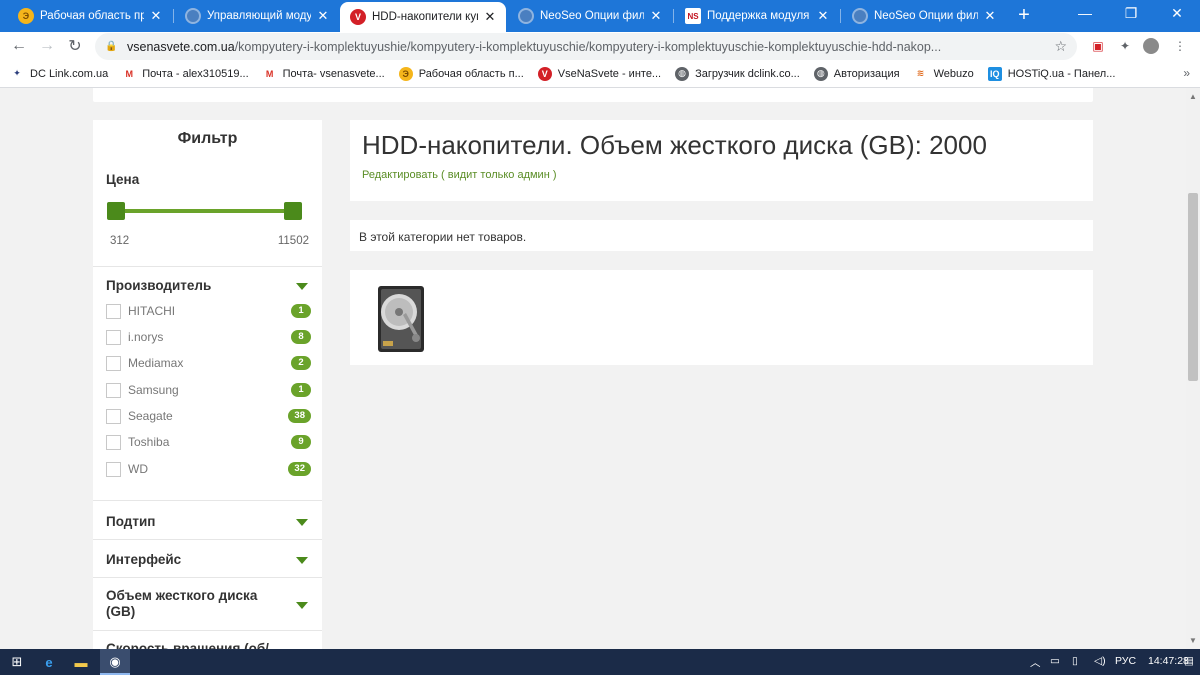 The image size is (1200, 675). Describe the element at coordinates (269, 73) in the screenshot. I see `gmail-icon: M` at that location.